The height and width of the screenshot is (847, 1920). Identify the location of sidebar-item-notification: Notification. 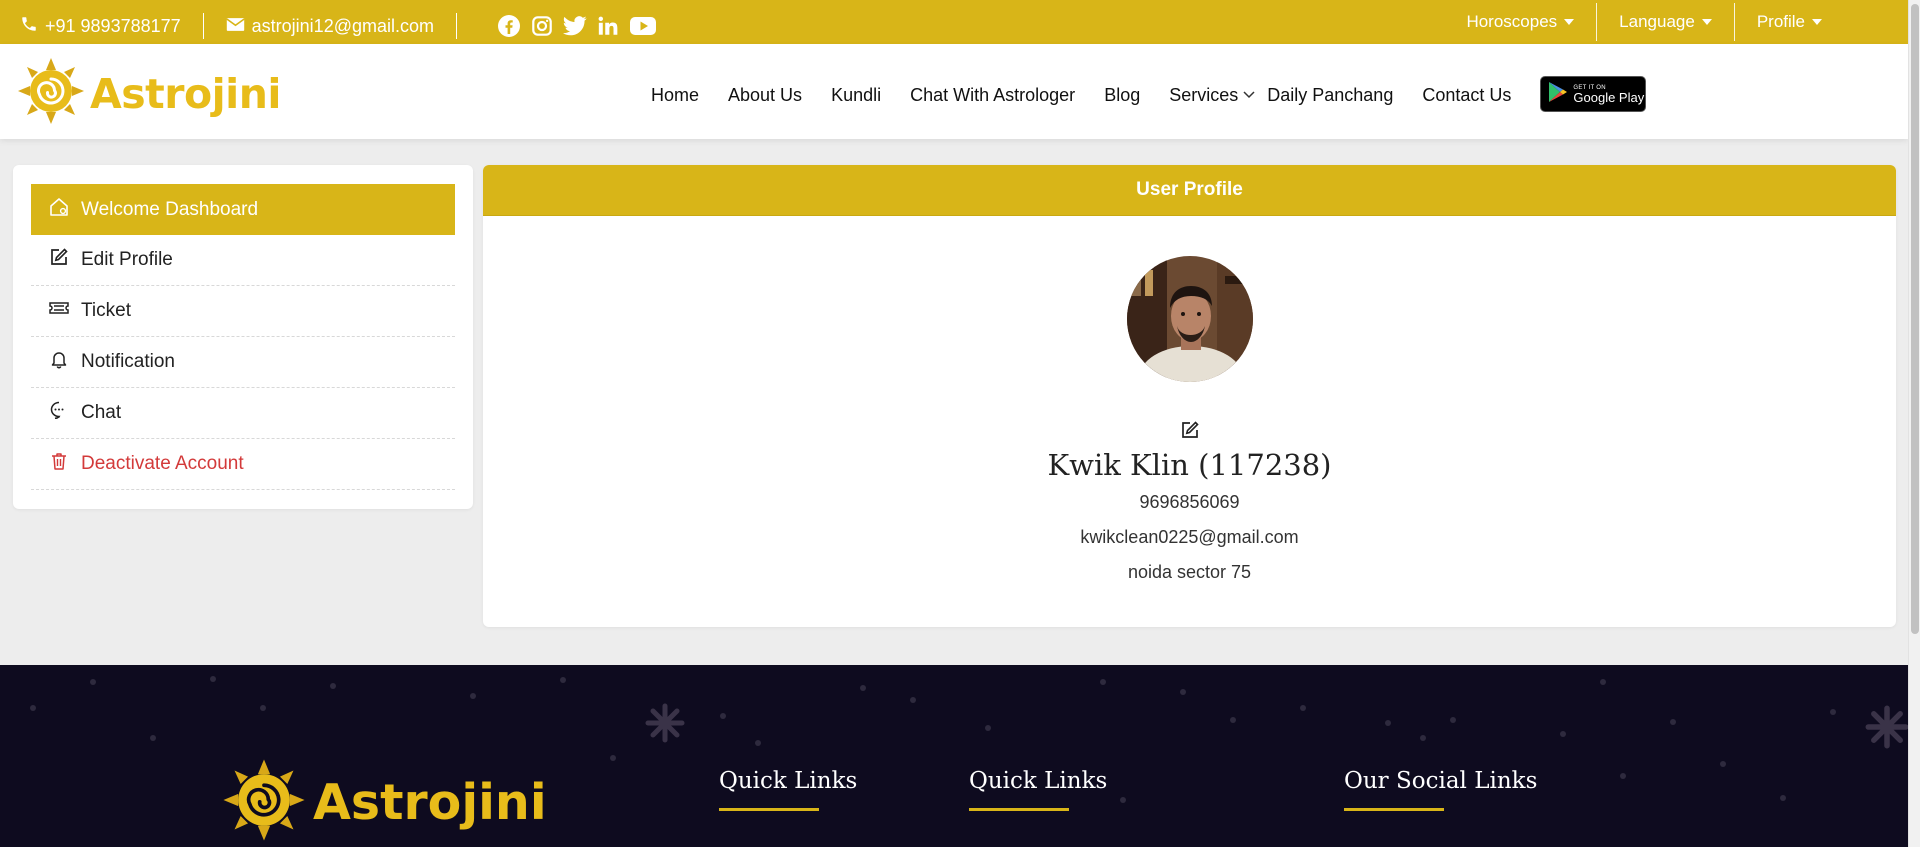
(243, 362).